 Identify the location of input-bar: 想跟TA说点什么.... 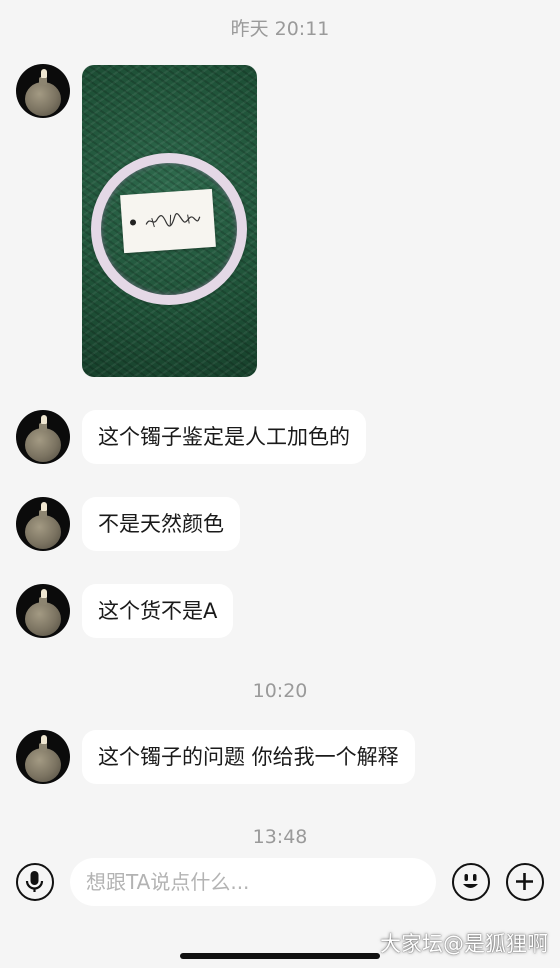
(280, 883).